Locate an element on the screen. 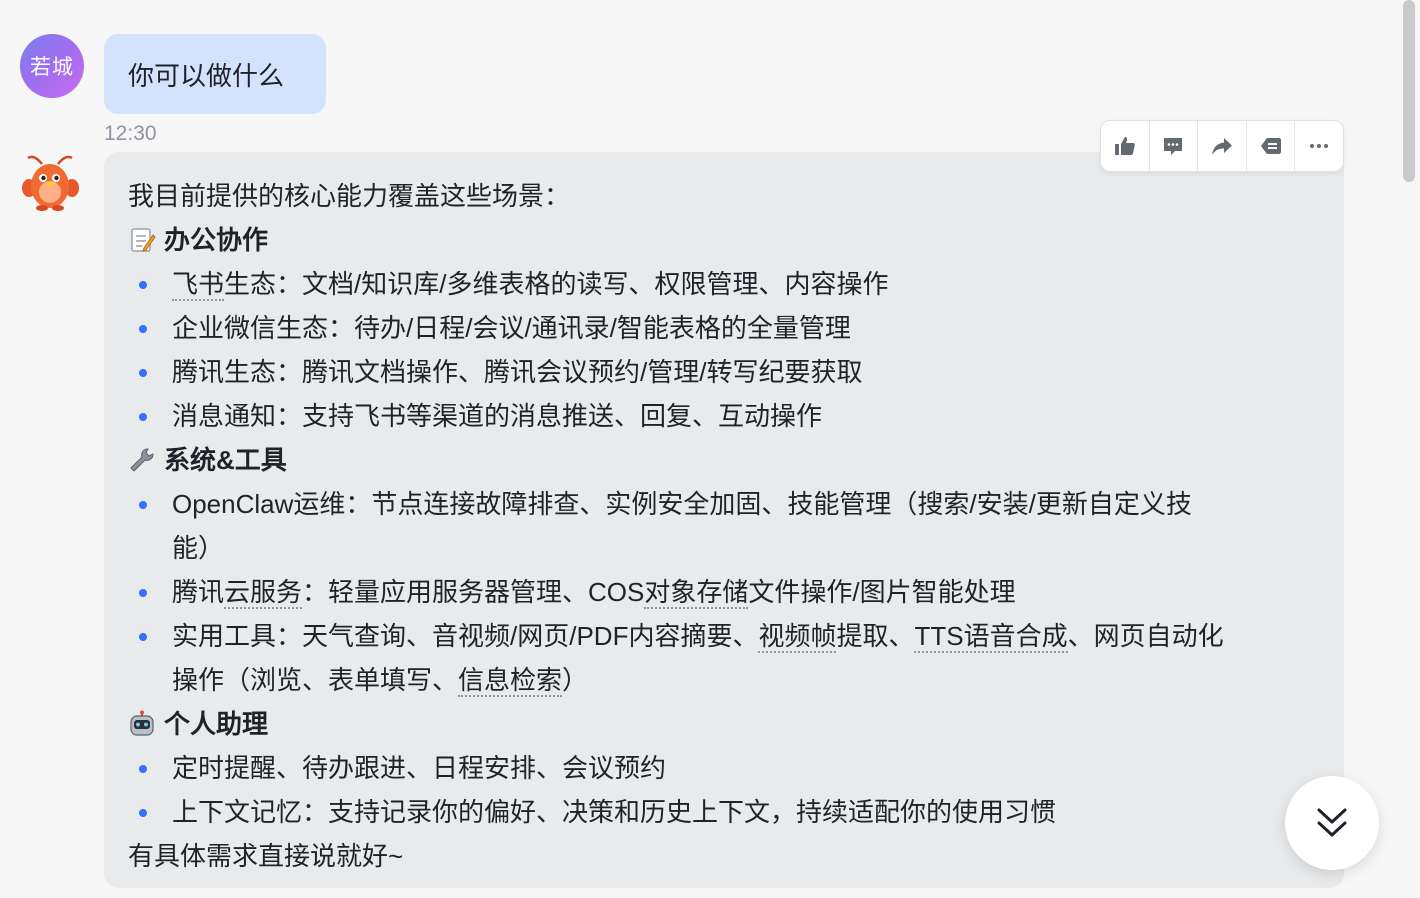 The width and height of the screenshot is (1420, 898). bot-avatar is located at coordinates (51, 183).